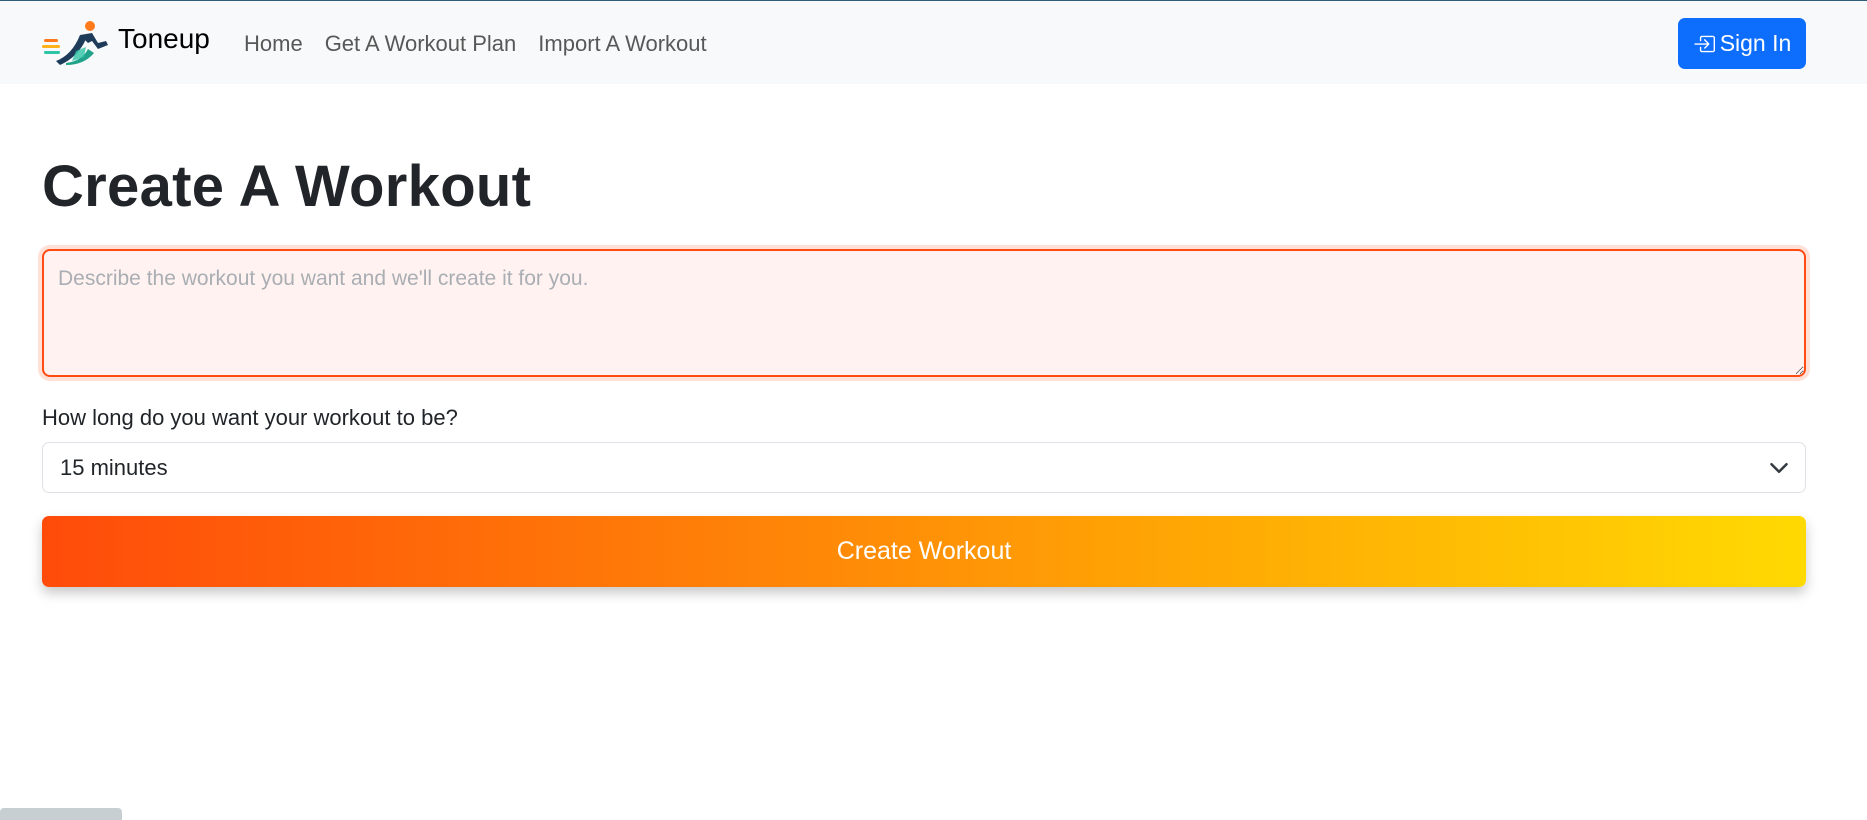 The width and height of the screenshot is (1867, 820). I want to click on duration-selected-value: 15 minutes, so click(114, 467).